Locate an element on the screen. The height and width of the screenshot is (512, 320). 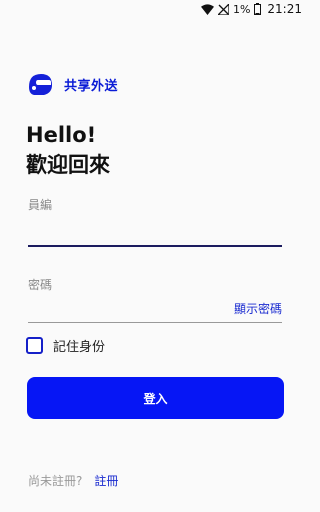
status-bar: 1% 21:21 is located at coordinates (154, 9).